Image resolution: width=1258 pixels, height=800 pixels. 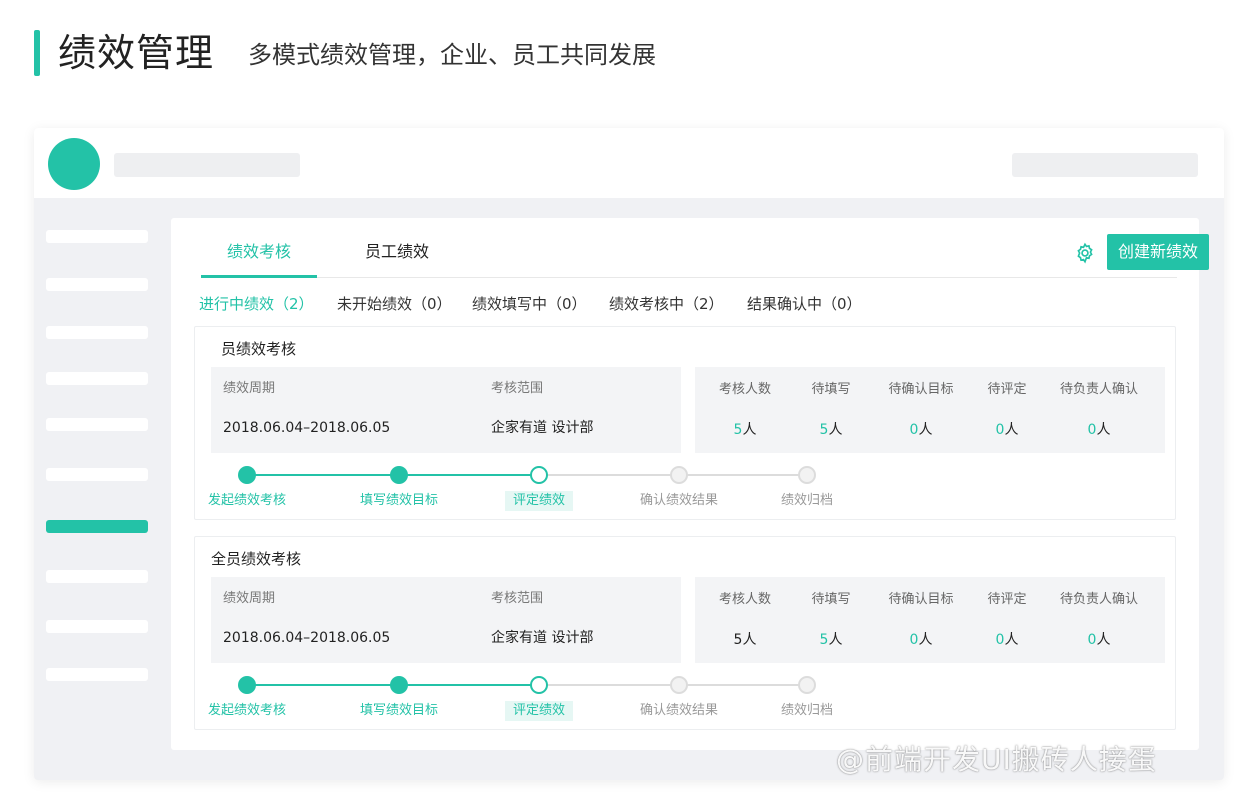 I want to click on review-title: 员绩效考核, so click(x=259, y=349).